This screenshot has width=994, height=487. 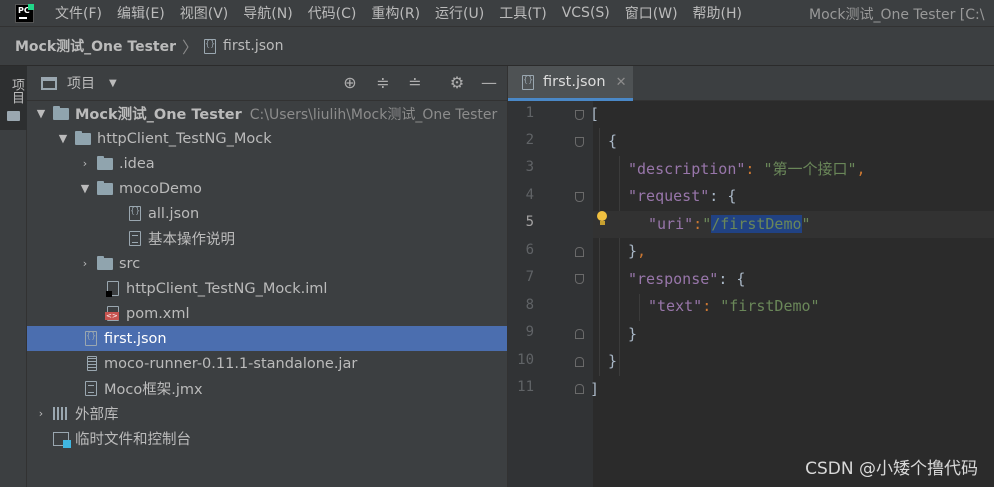 I want to click on tree-row-idea: › .idea, so click(x=267, y=163).